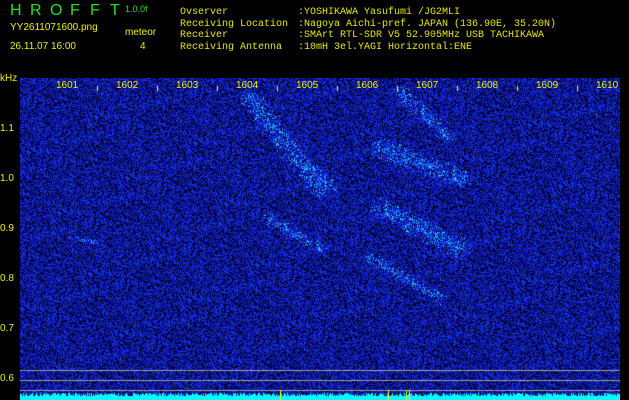 The image size is (629, 400). What do you see at coordinates (54, 27) in the screenshot?
I see `filename: YY2611071600.png` at bounding box center [54, 27].